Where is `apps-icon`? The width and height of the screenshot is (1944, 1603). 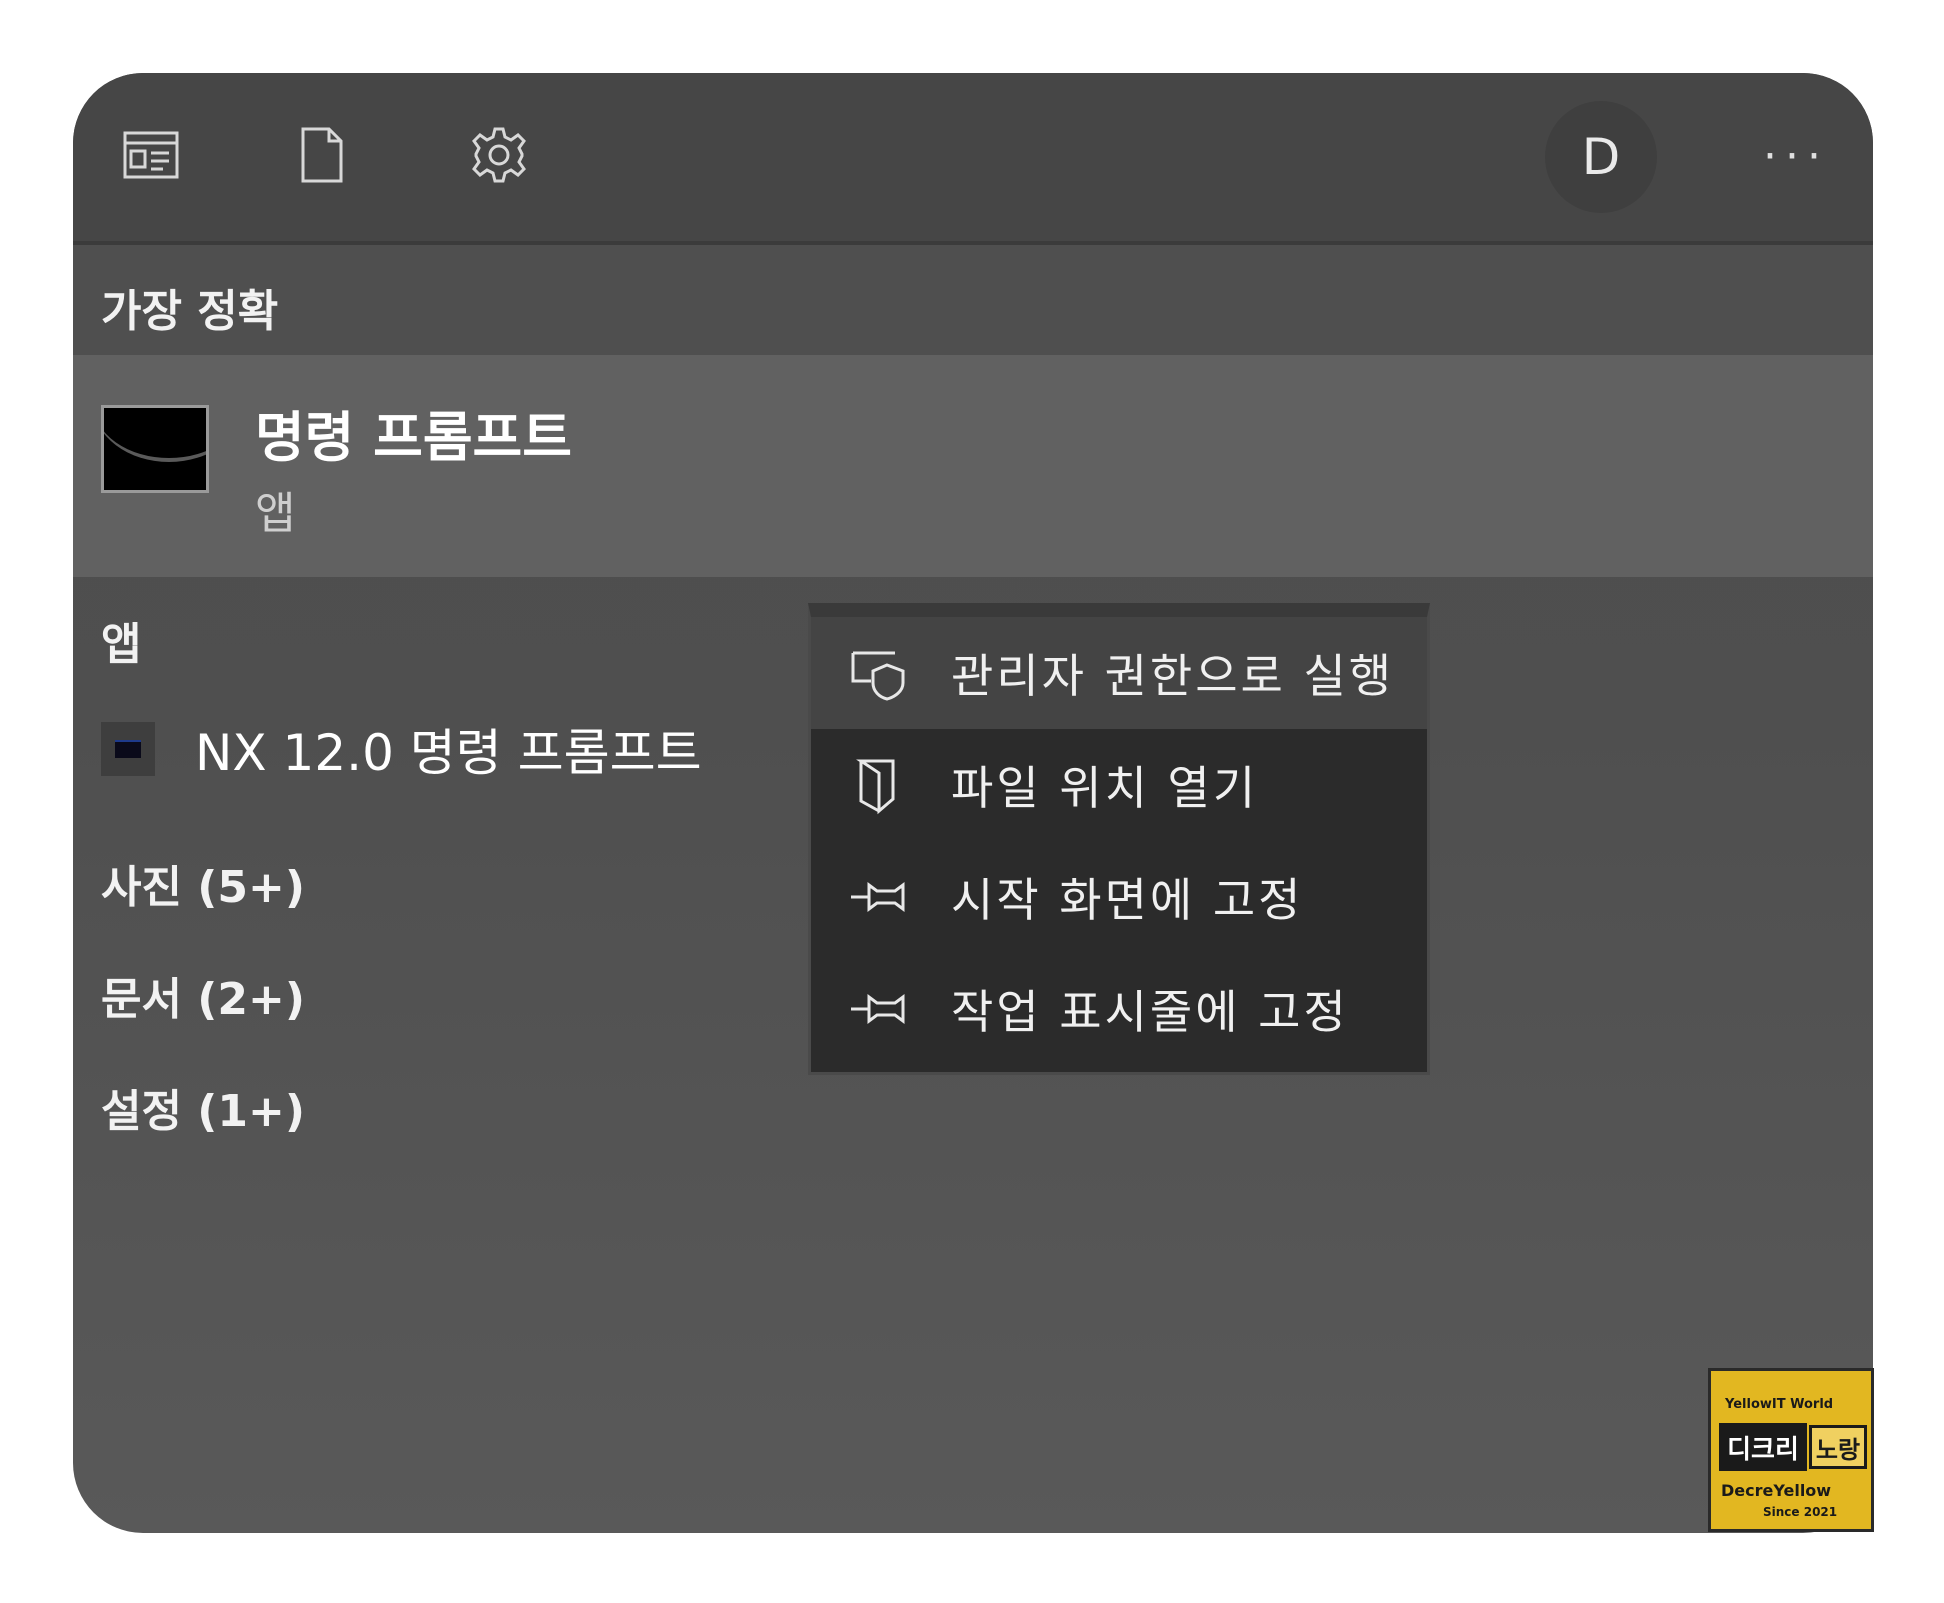 apps-icon is located at coordinates (151, 155).